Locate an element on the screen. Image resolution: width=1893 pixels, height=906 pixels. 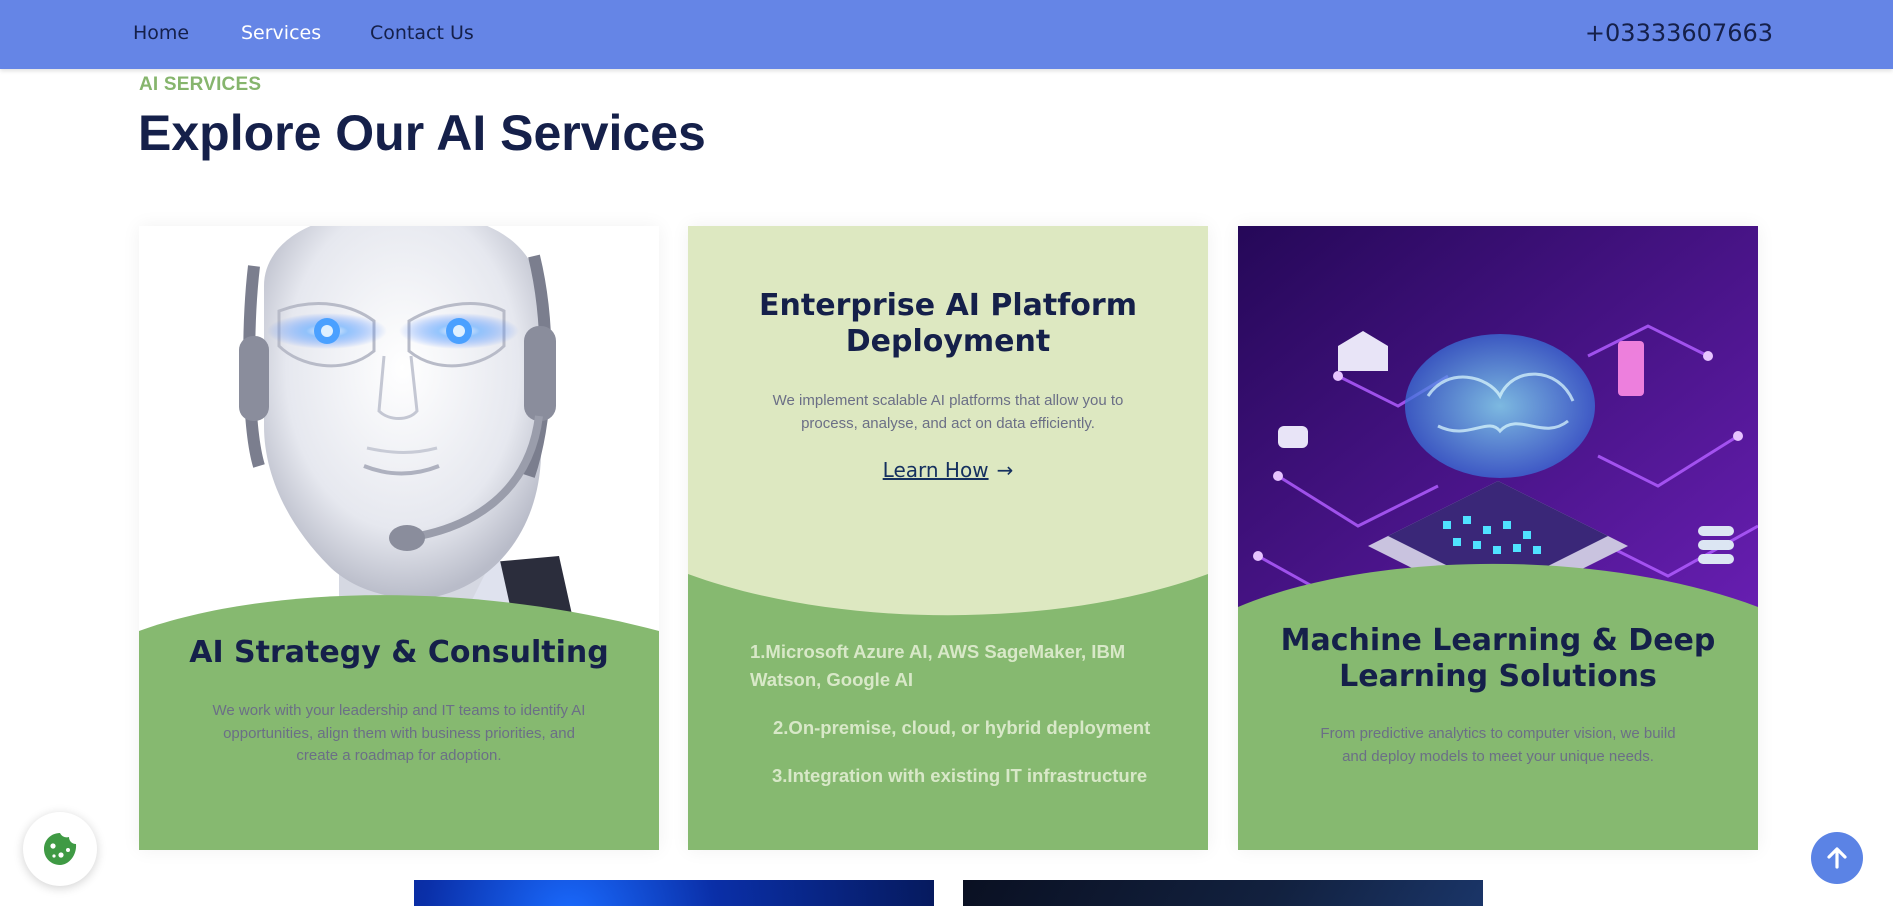
robot-headset-image is located at coordinates (399, 436).